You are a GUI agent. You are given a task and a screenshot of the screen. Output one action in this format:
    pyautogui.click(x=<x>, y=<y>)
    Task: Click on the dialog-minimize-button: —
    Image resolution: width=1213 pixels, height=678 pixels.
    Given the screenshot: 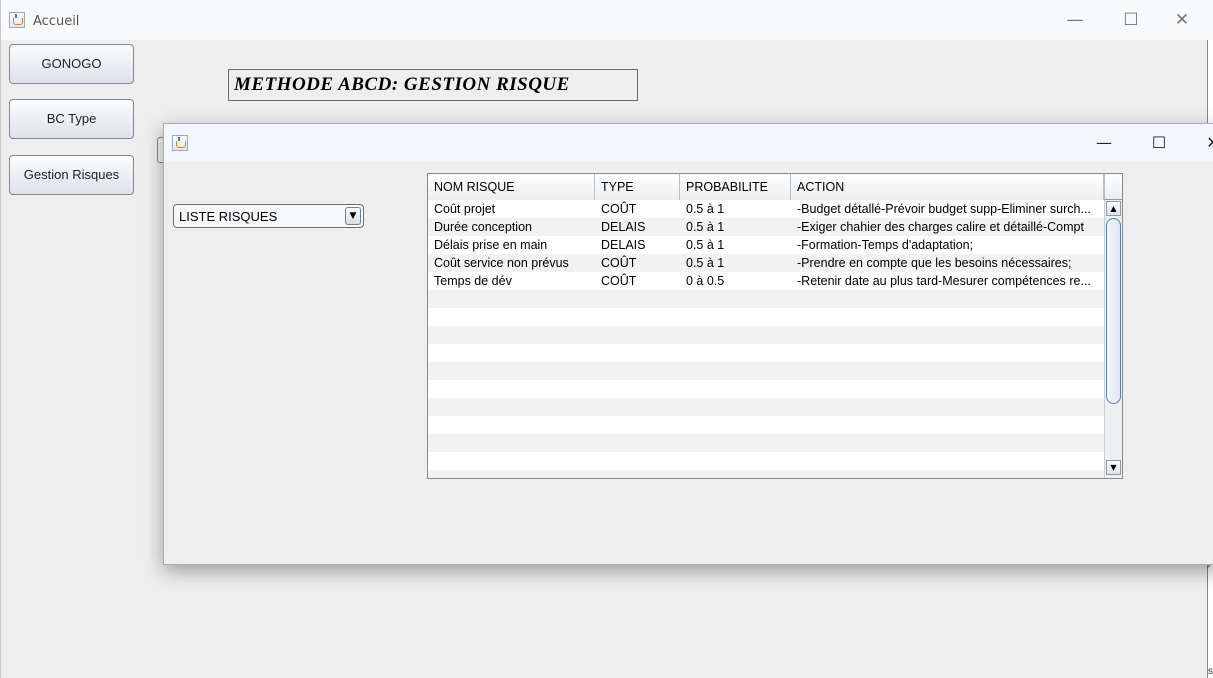 What is the action you would take?
    pyautogui.click(x=1104, y=143)
    